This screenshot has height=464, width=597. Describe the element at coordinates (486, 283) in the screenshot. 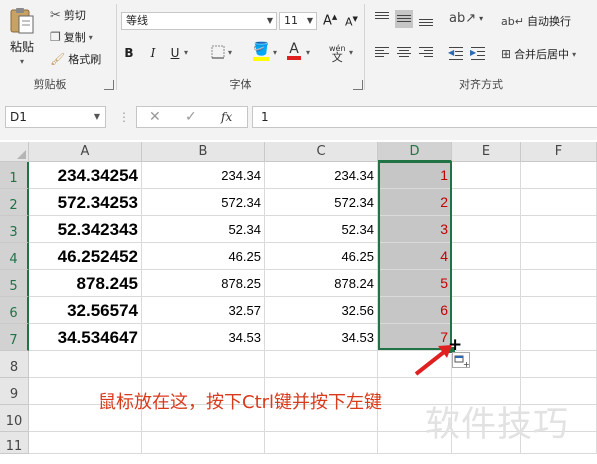

I see `cell-e5` at that location.